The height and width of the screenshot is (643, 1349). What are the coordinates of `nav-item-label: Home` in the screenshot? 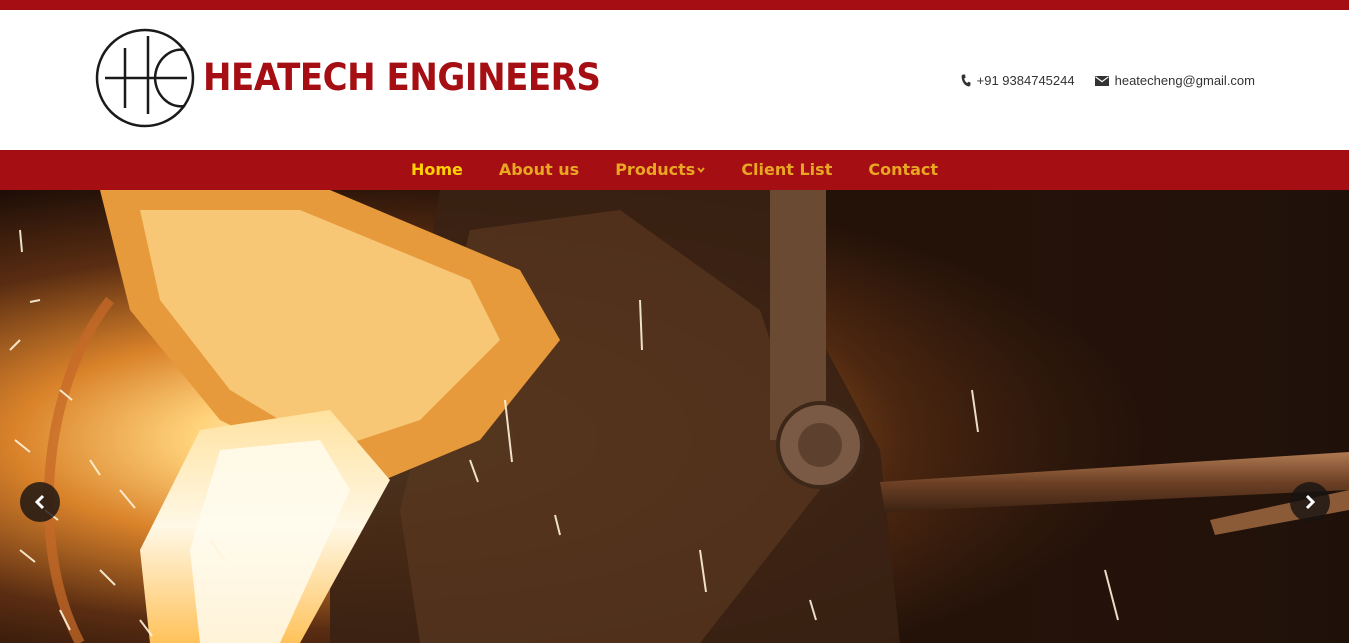 It's located at (436, 169).